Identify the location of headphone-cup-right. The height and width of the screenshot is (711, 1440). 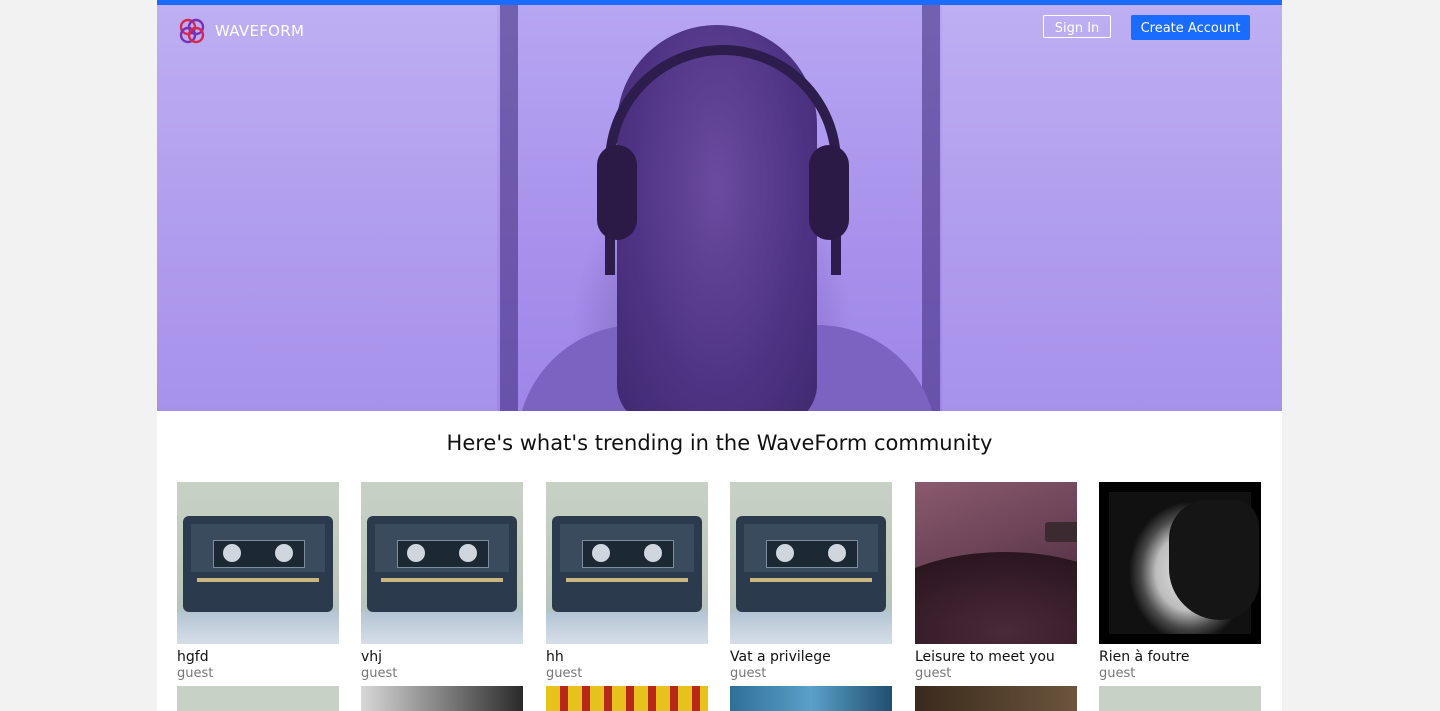
(829, 192).